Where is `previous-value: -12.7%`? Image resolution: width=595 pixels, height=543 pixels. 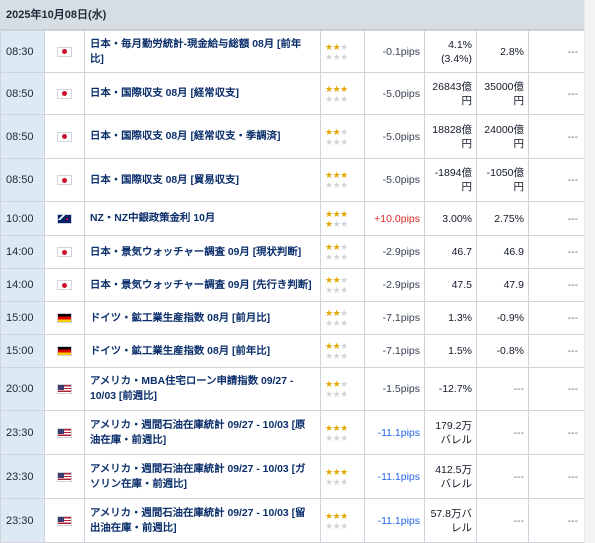 previous-value: -12.7% is located at coordinates (450, 389).